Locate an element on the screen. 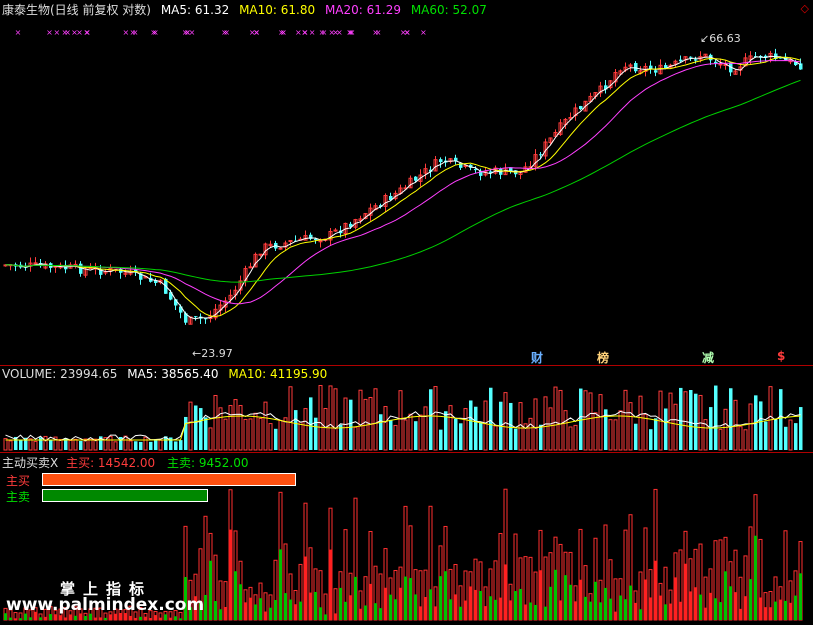 The height and width of the screenshot is (625, 813). event-marker-cai: 财 is located at coordinates (537, 357).